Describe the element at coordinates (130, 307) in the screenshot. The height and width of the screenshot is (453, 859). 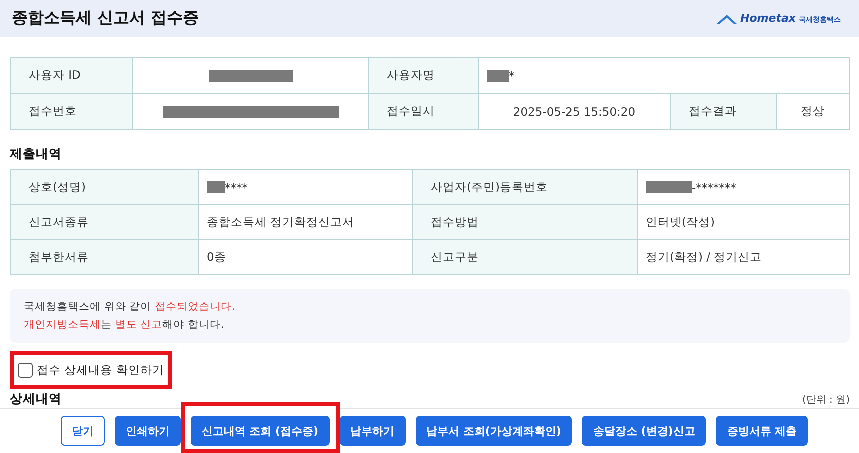
I see `notice-text: 국세청홈택스에 위와 같이 접수되었습니다.` at that location.